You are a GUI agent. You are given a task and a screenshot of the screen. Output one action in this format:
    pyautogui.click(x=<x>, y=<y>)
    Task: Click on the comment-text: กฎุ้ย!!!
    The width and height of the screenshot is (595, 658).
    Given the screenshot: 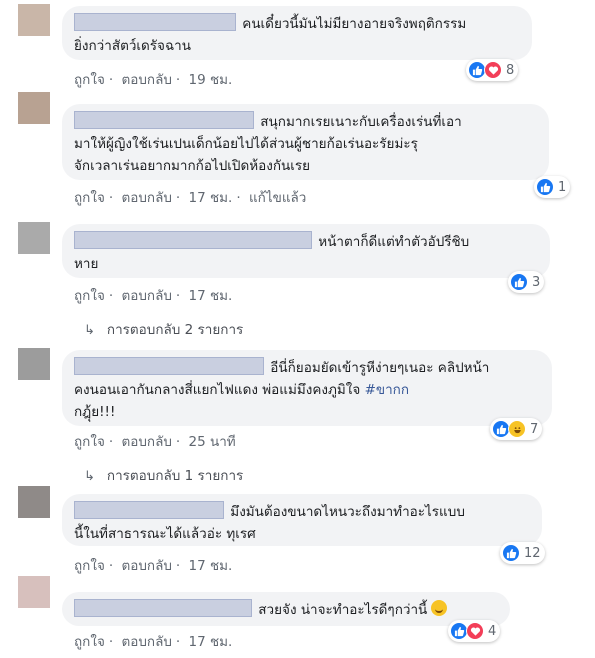 What is the action you would take?
    pyautogui.click(x=95, y=412)
    